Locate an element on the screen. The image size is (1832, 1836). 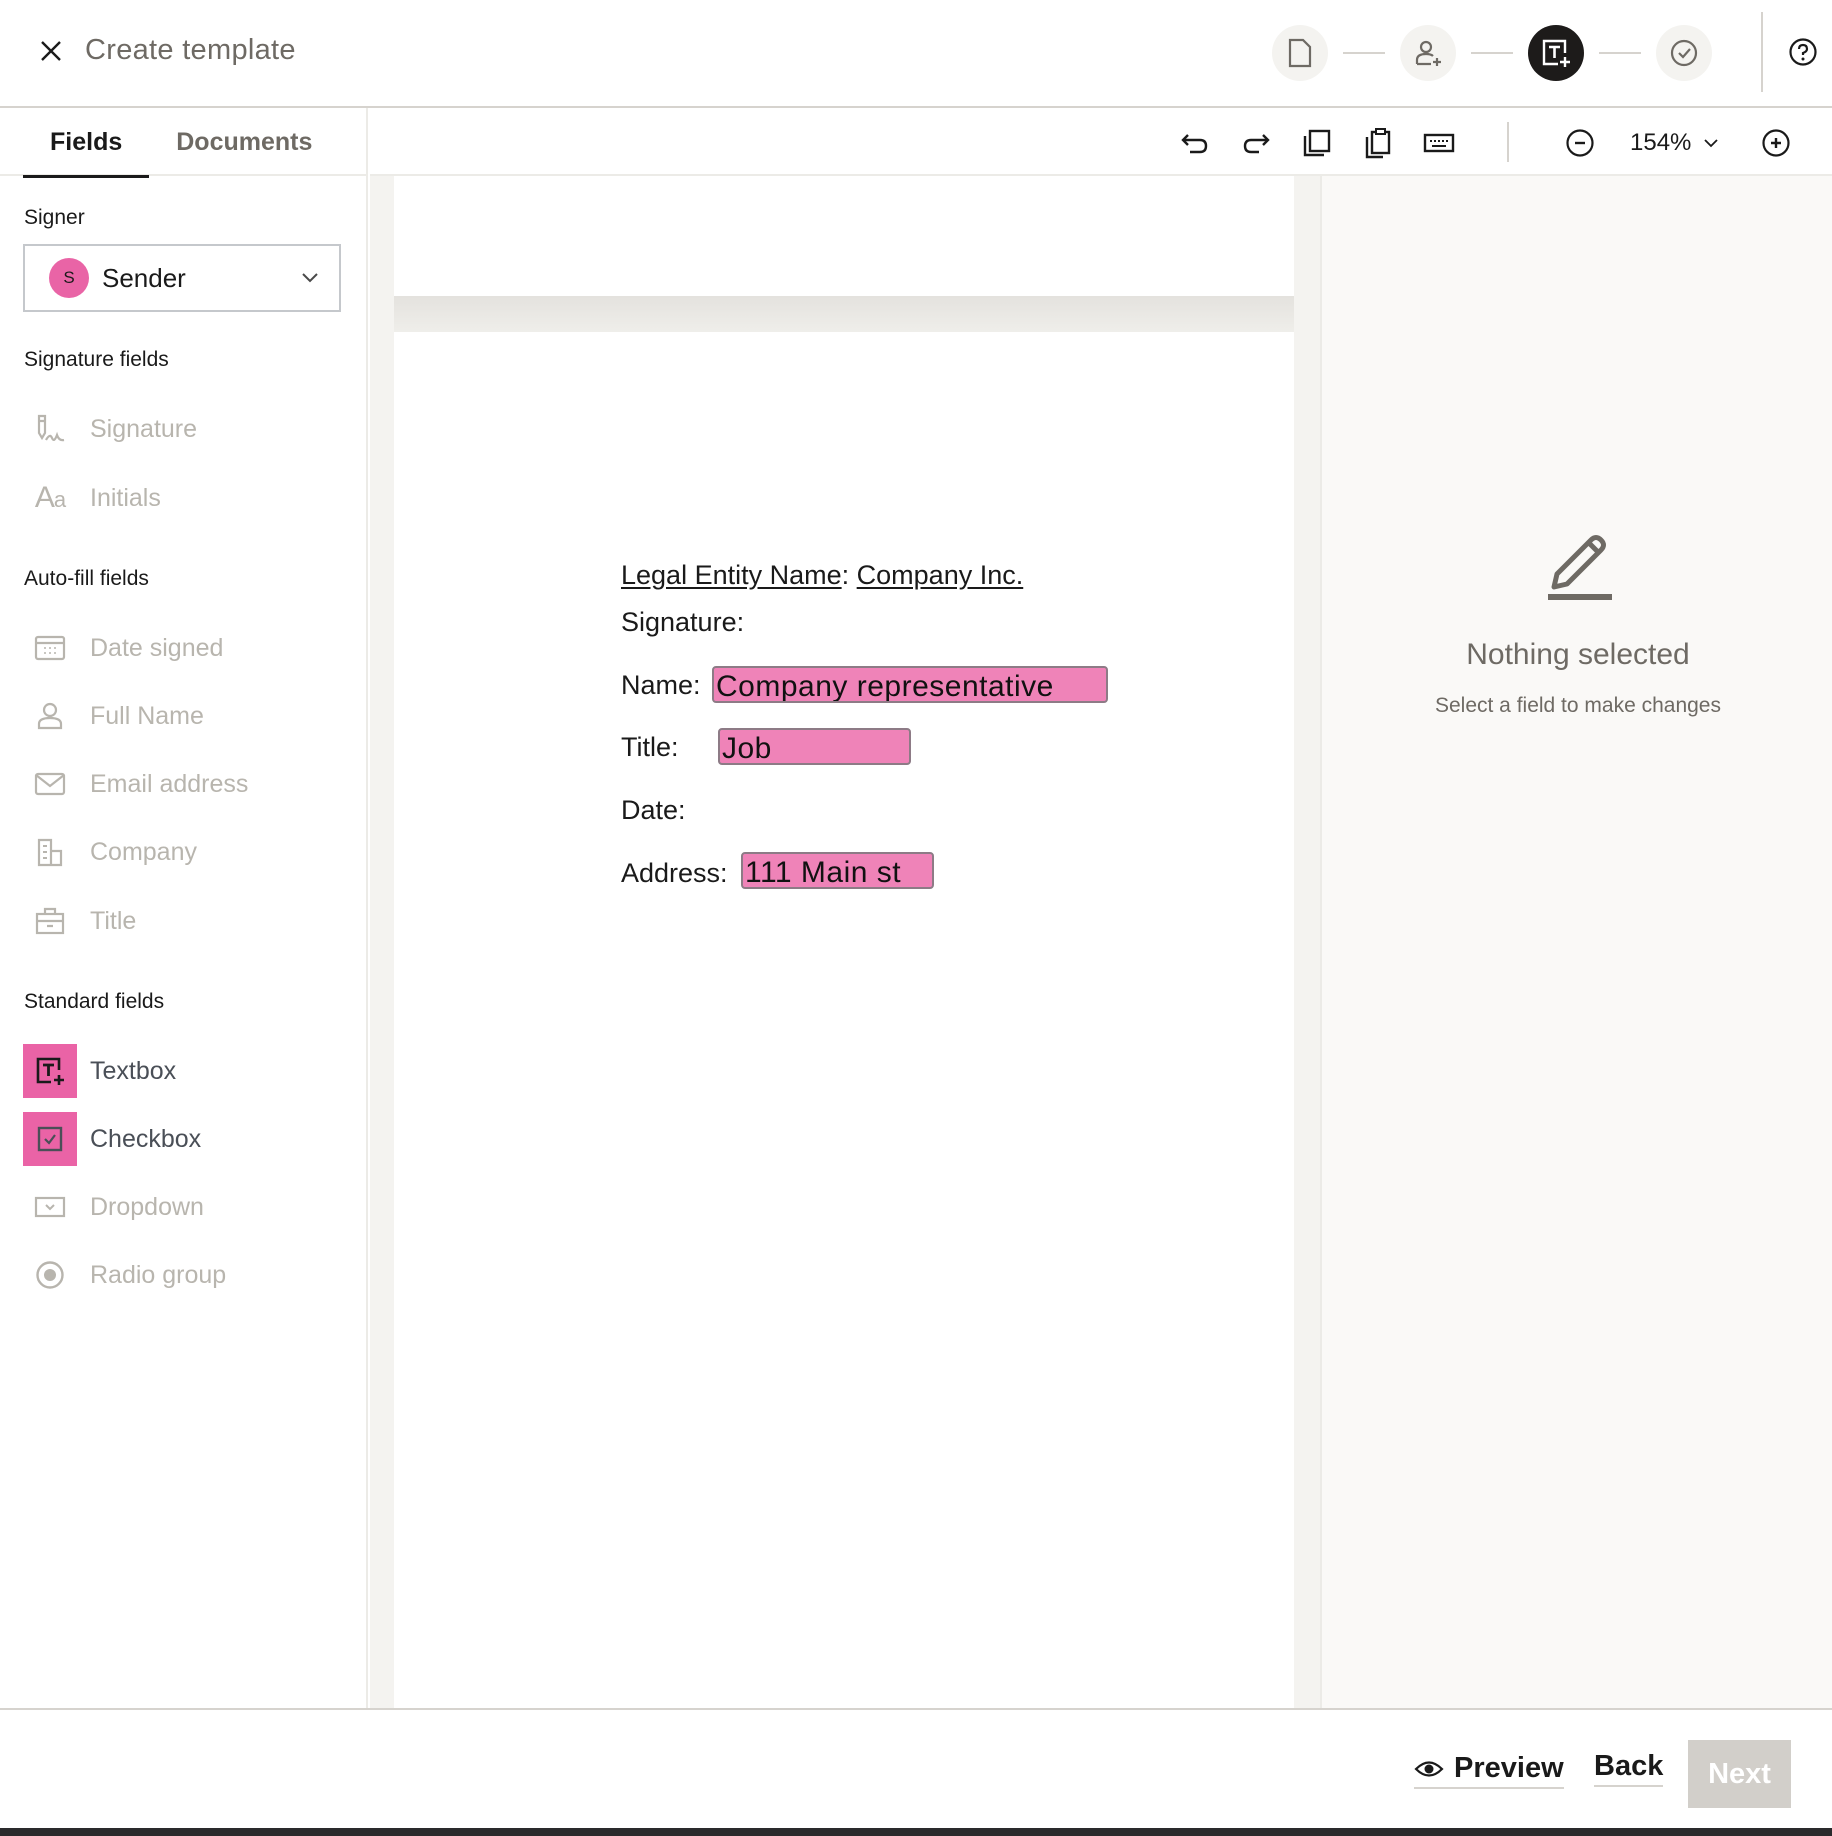
redo-button is located at coordinates (1256, 143).